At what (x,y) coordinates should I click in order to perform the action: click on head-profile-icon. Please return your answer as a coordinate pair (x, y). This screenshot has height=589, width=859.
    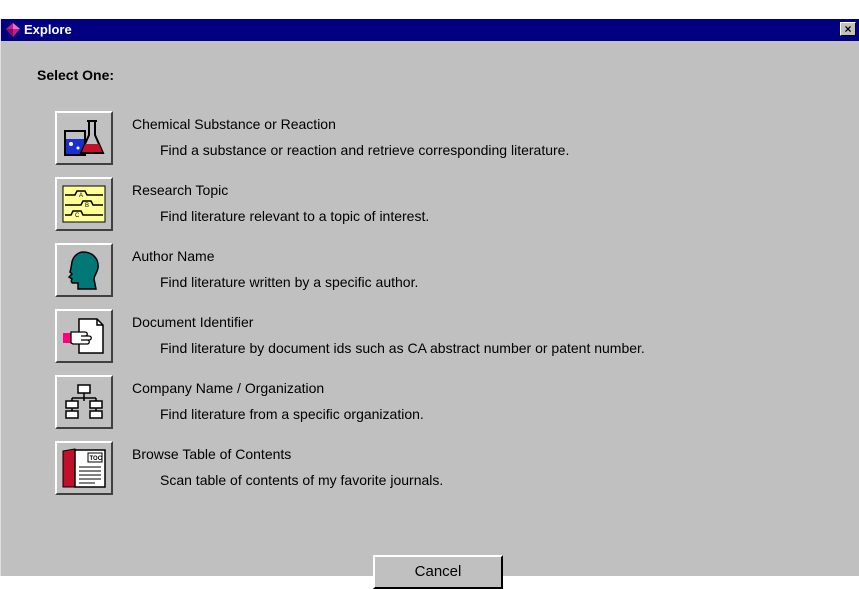
    Looking at the image, I should click on (83, 270).